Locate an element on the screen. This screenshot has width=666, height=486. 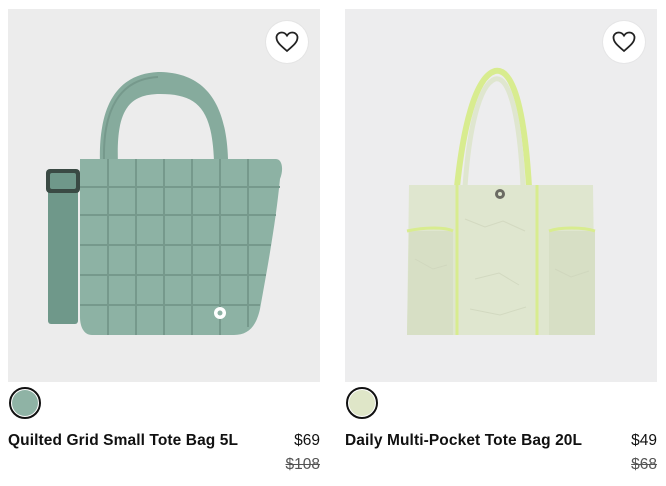
product-name: Daily Multi-Pocket Tote Bag 20L is located at coordinates (463, 441).